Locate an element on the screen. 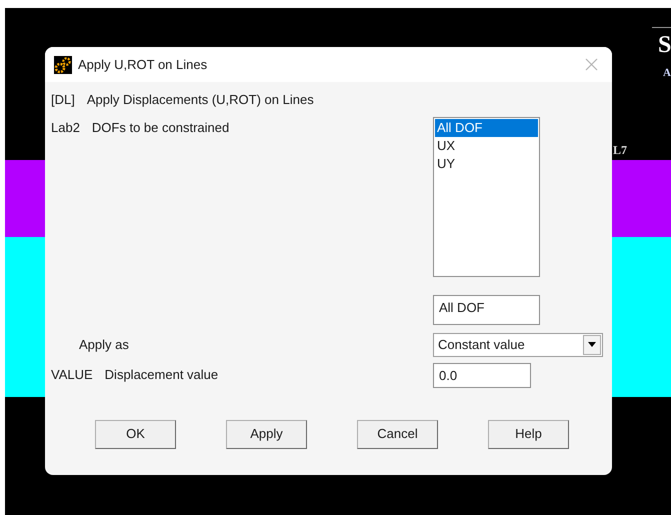  list-option: UX is located at coordinates (486, 145).